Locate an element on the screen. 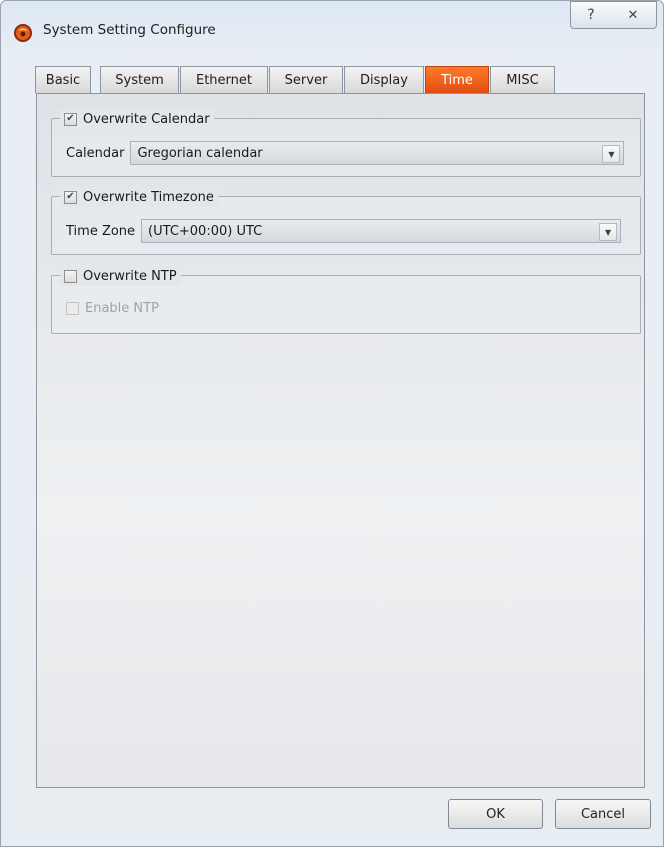 This screenshot has height=847, width=664. time-zone-label: Time Zone is located at coordinates (101, 231).